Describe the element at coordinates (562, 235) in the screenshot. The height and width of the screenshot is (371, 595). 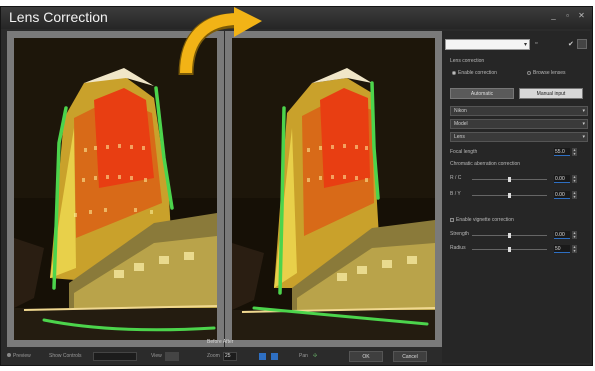
I see `strength-field: 0.00` at that location.